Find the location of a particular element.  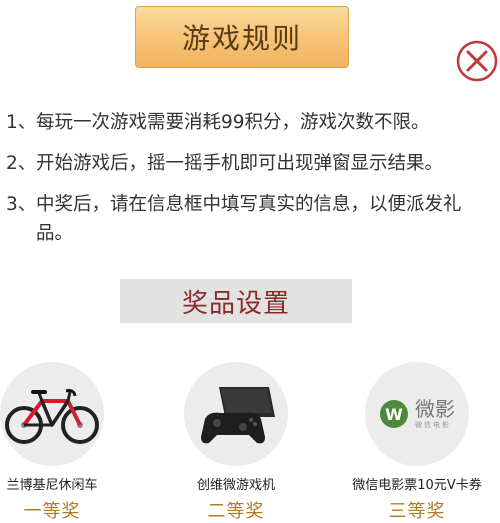

game-console-icon is located at coordinates (238, 415).